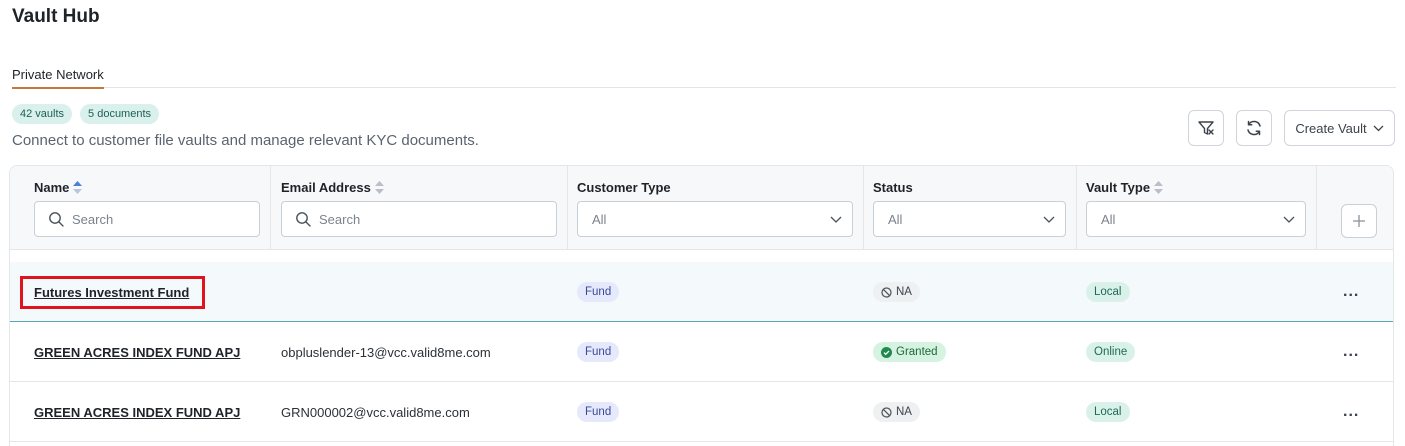 This screenshot has width=1405, height=446. I want to click on status-label: Granted, so click(917, 352).